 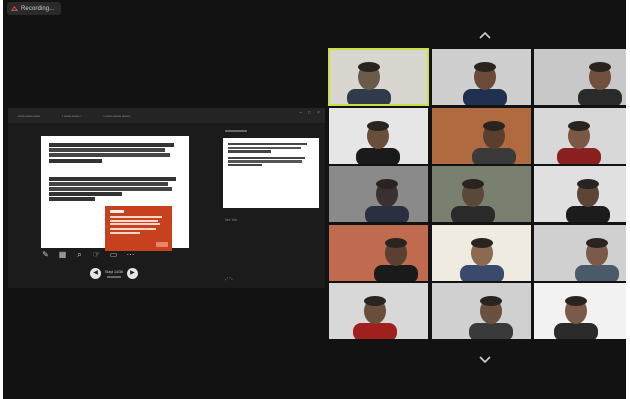 What do you see at coordinates (231, 220) in the screenshot?
I see `notes-label: Not Yok` at bounding box center [231, 220].